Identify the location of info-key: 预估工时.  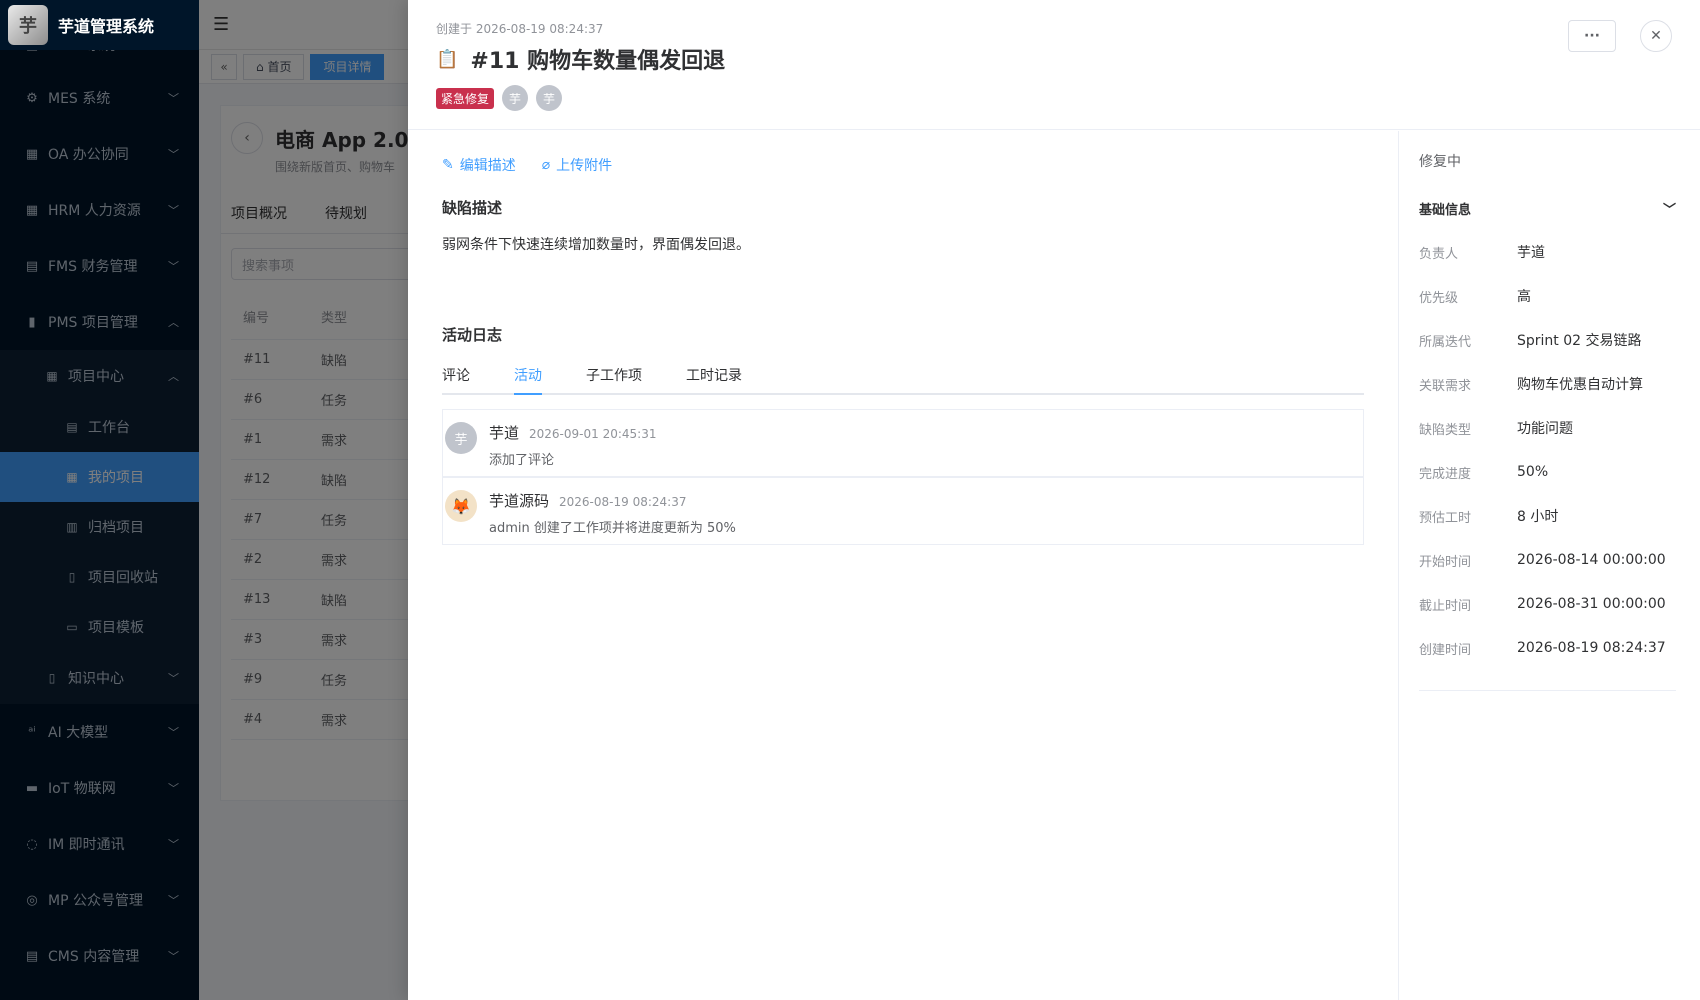
(1445, 518).